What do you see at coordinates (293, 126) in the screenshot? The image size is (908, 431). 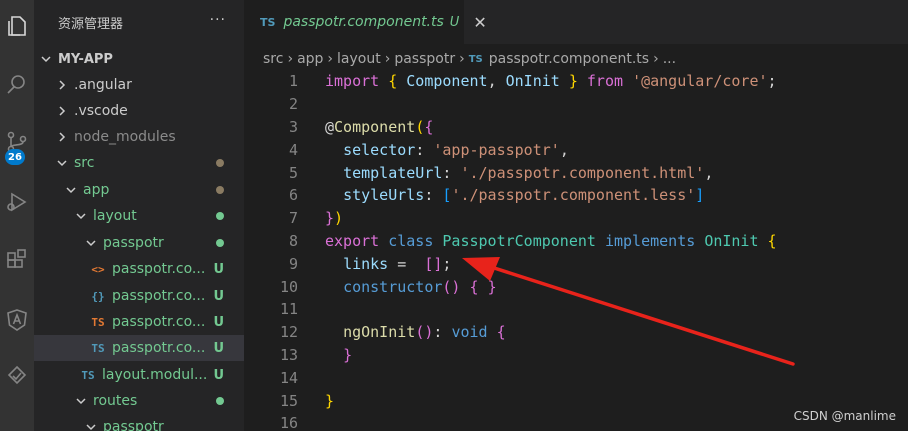 I see `line-number: 3` at bounding box center [293, 126].